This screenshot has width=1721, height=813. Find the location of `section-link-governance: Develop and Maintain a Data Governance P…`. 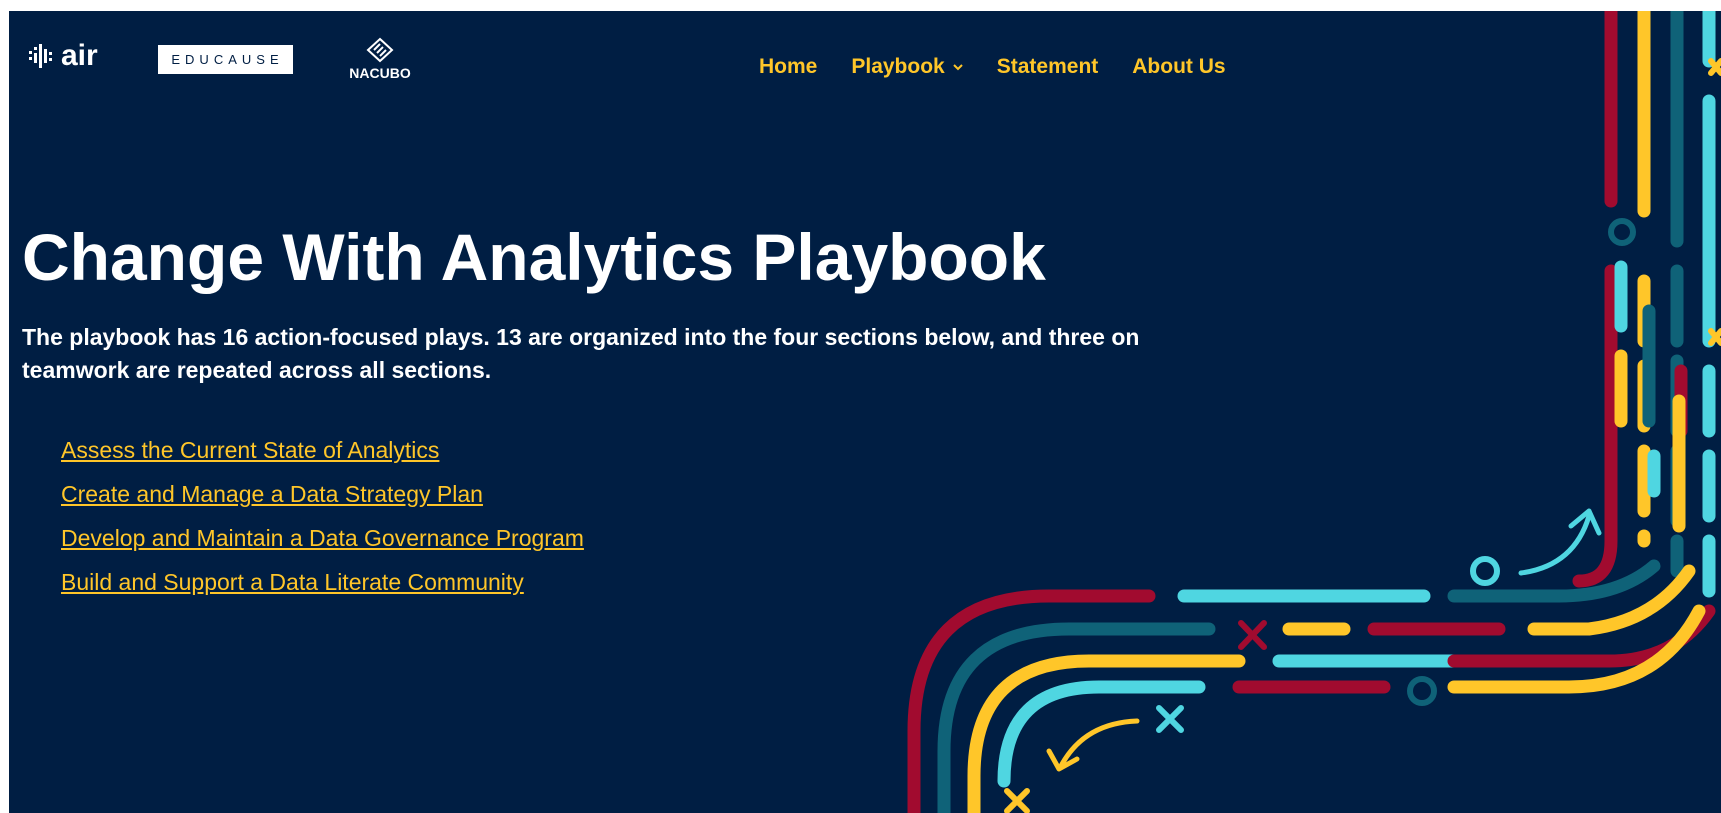

section-link-governance: Develop and Maintain a Data Governance P… is located at coordinates (322, 538).